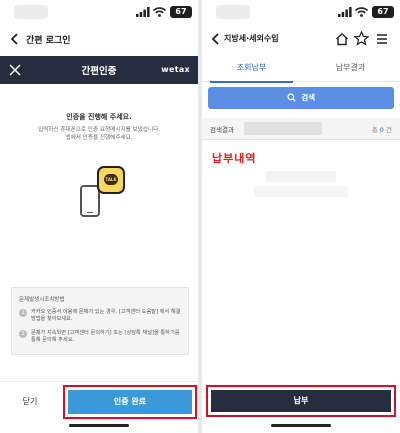 The height and width of the screenshot is (433, 400). I want to click on search-icon, so click(291, 97).